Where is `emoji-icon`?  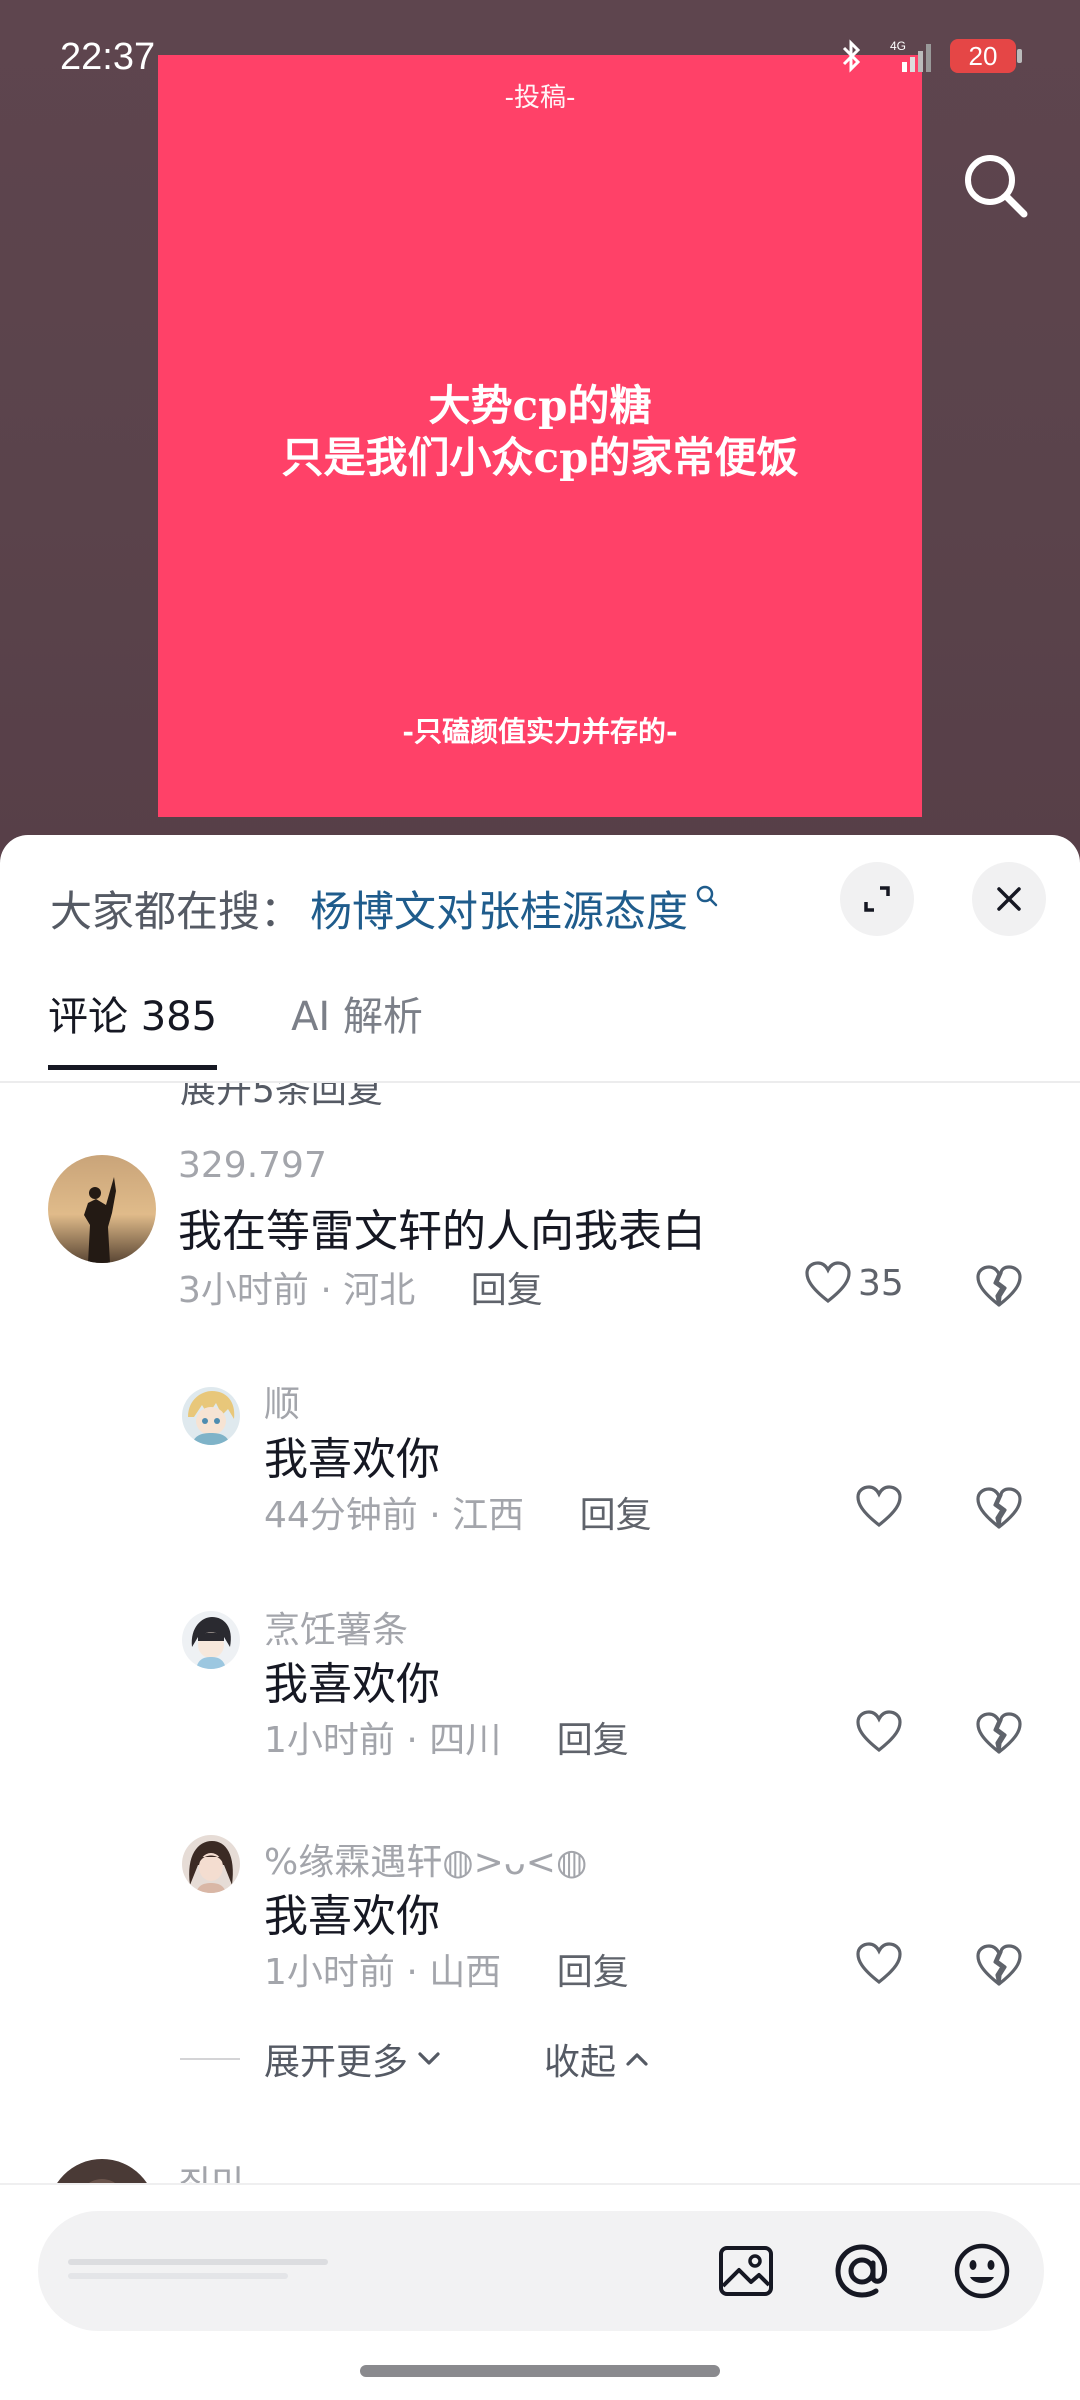
emoji-icon is located at coordinates (982, 2271).